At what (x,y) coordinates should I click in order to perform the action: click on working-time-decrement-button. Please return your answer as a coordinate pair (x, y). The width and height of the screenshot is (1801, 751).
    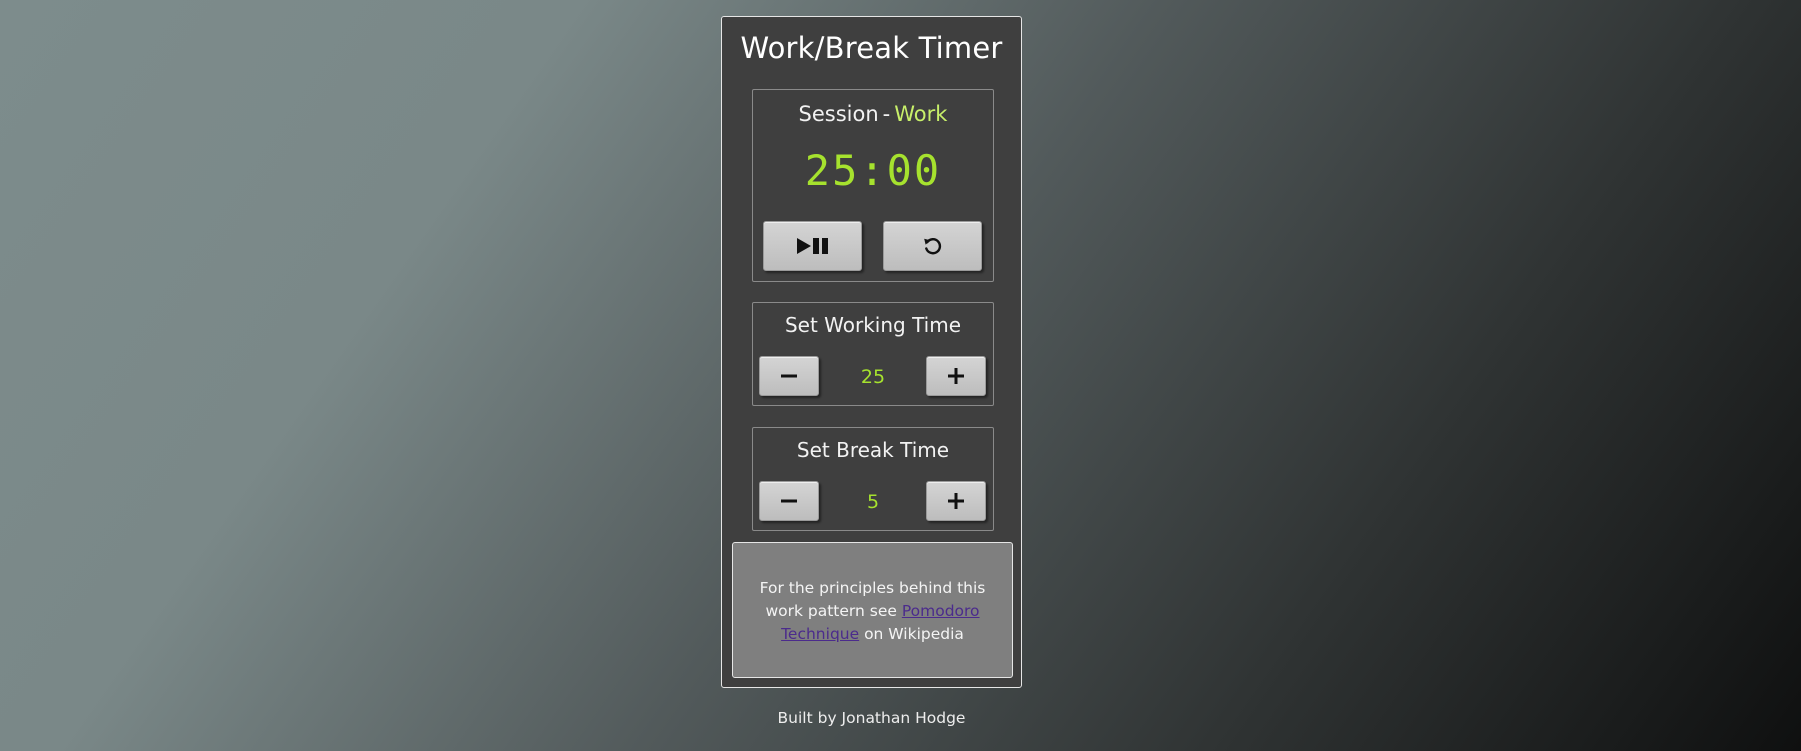
    Looking at the image, I should click on (789, 376).